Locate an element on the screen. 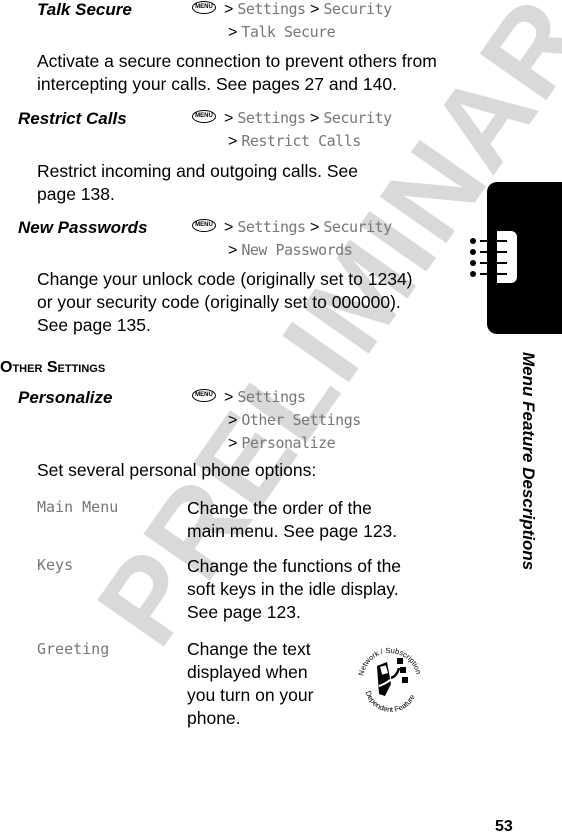 The height and width of the screenshot is (839, 562). entry-title-talk-secure: Talk Secure is located at coordinates (84, 9).